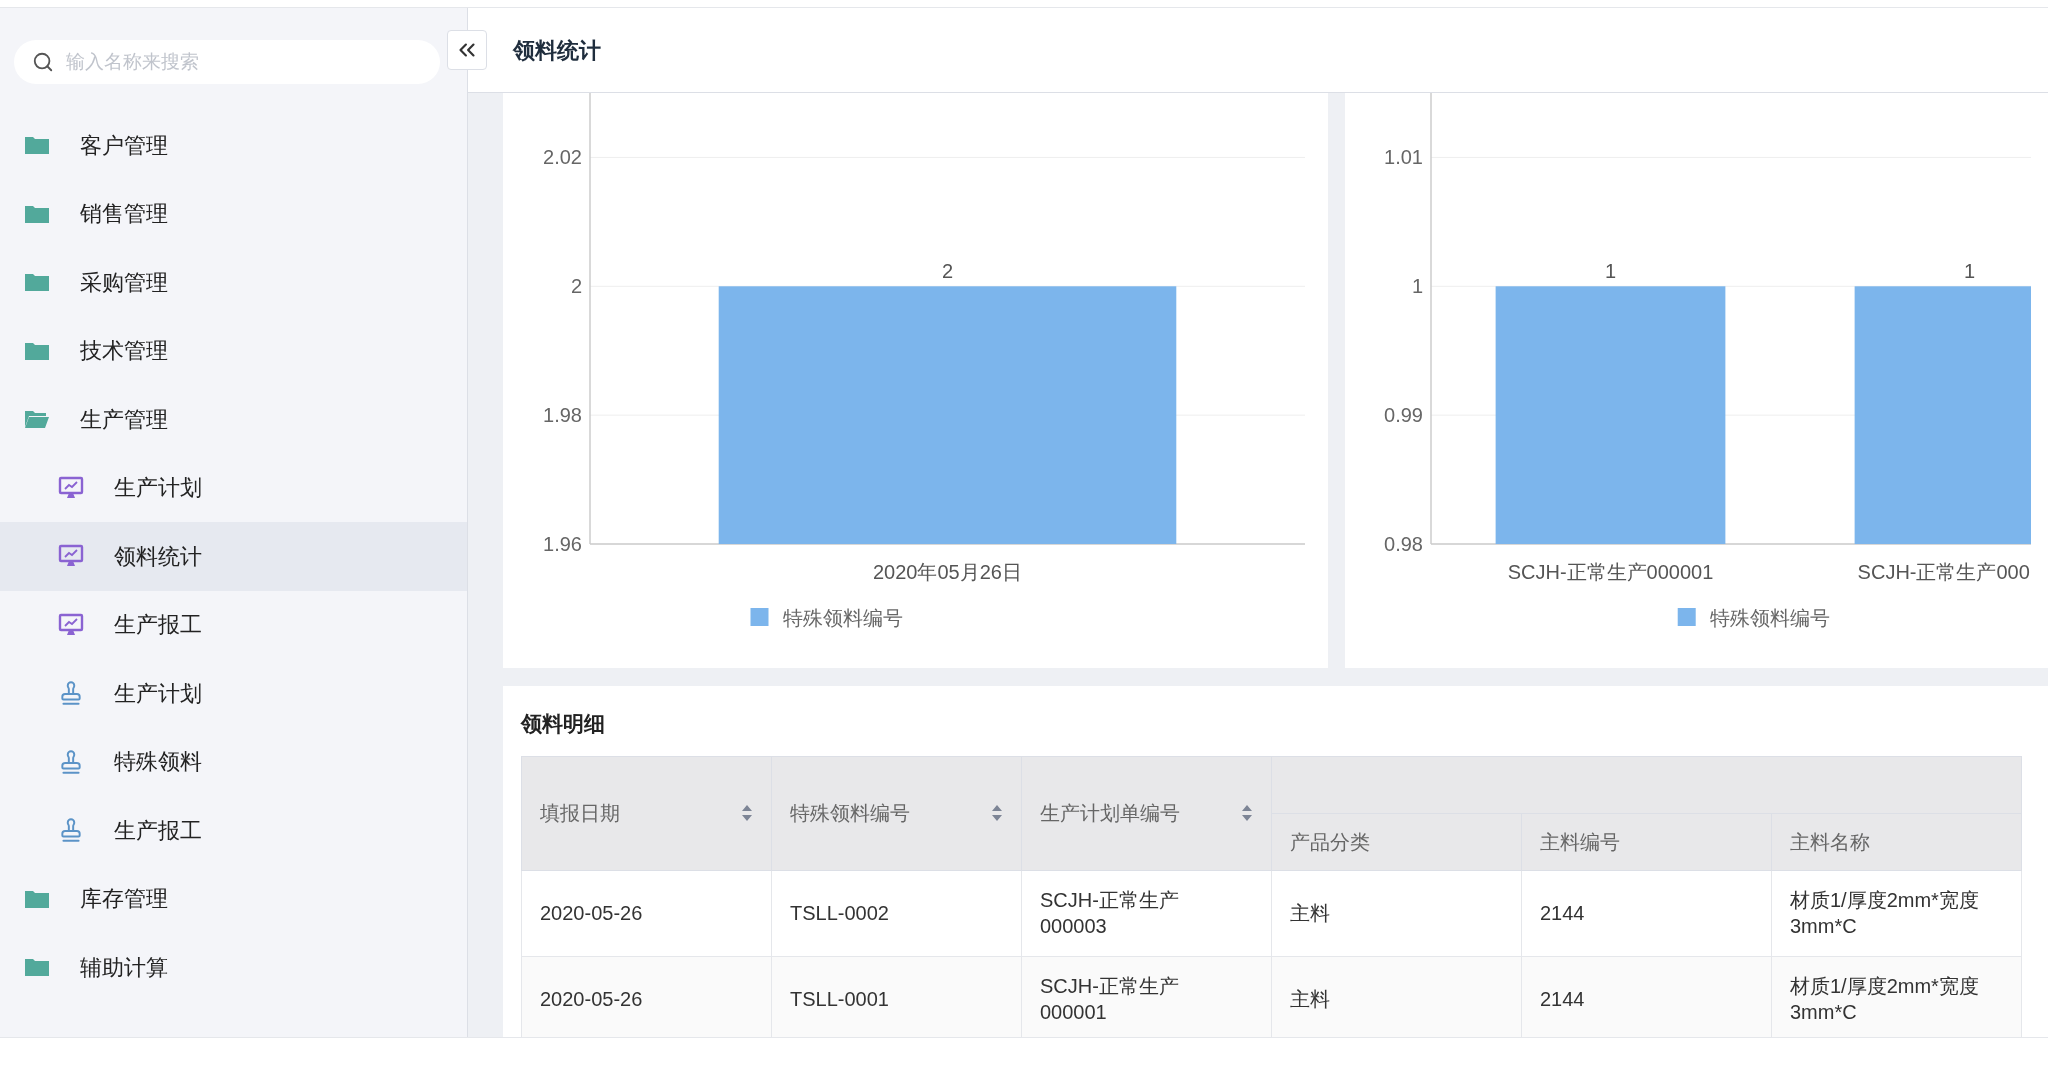 The height and width of the screenshot is (1079, 2048). What do you see at coordinates (563, 724) in the screenshot?
I see `table-title: 领料明细` at bounding box center [563, 724].